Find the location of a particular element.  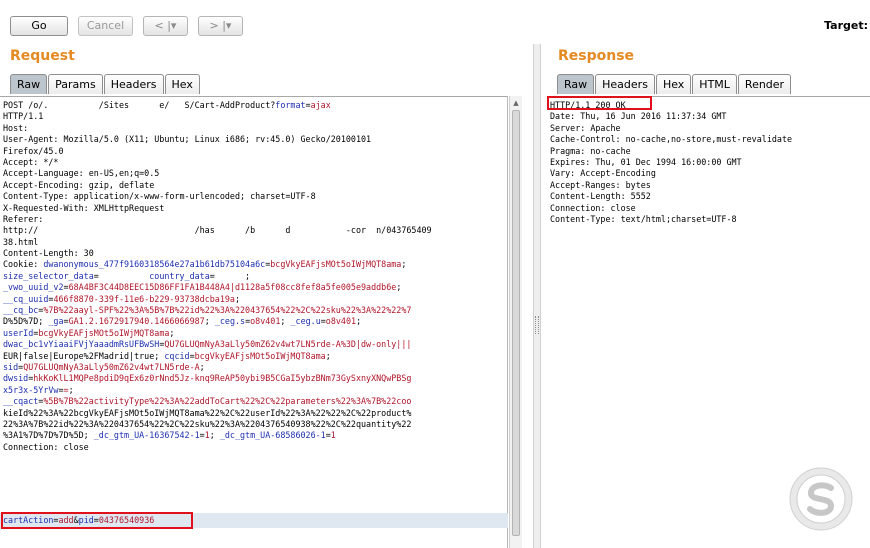

text-line: userId=bcgVkyEAFjsMOt5oIWjMQT8ama; is located at coordinates (89, 332).